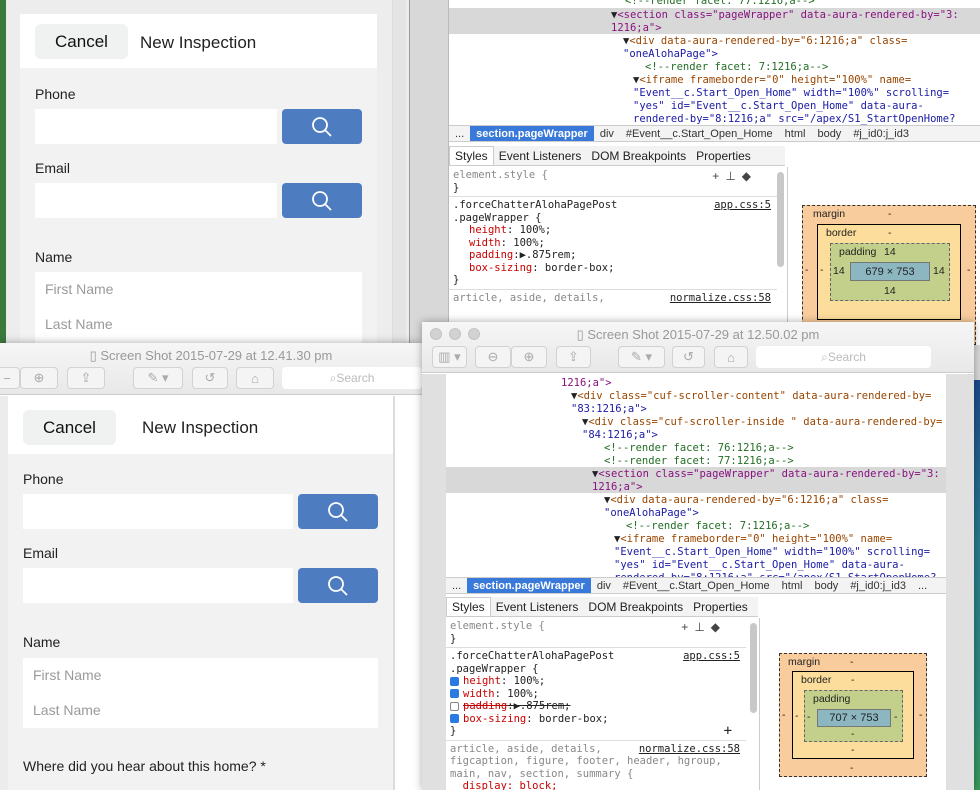 The height and width of the screenshot is (790, 980). What do you see at coordinates (620, 435) in the screenshot?
I see `dom-line: "84:1216;a">` at bounding box center [620, 435].